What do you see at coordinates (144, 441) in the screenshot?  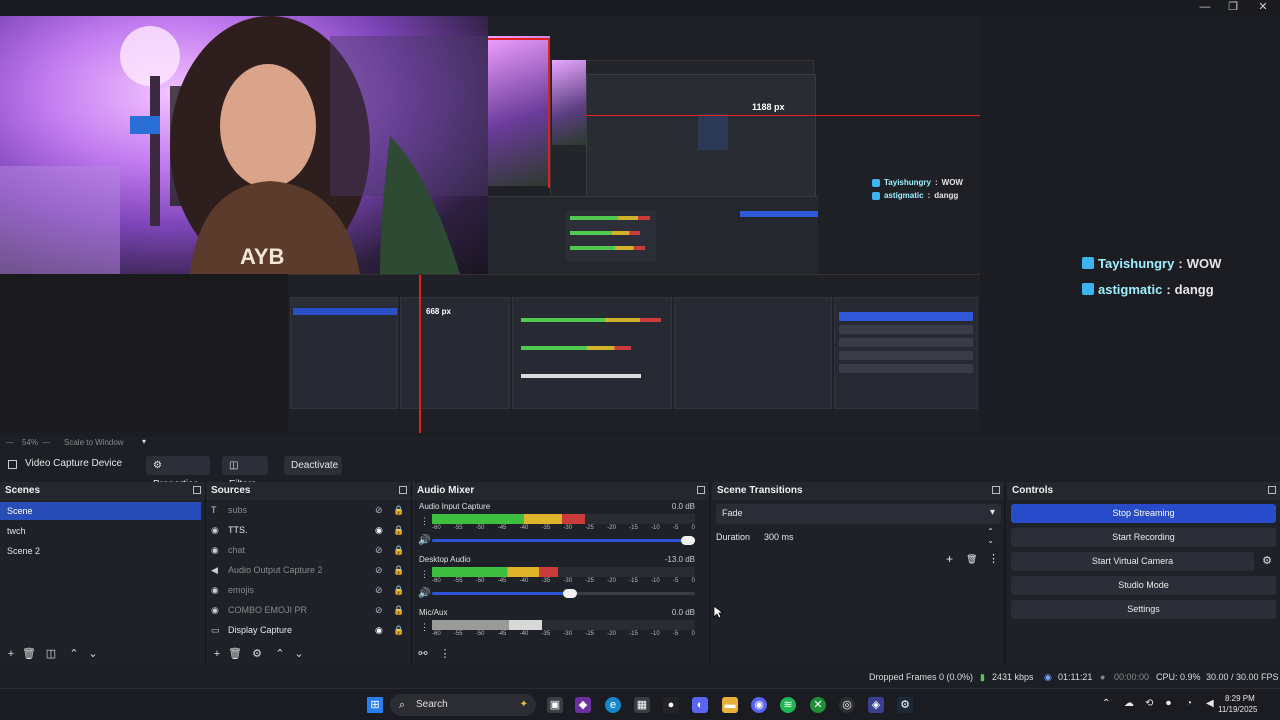 I see `chevron-down-icon: ▾` at bounding box center [144, 441].